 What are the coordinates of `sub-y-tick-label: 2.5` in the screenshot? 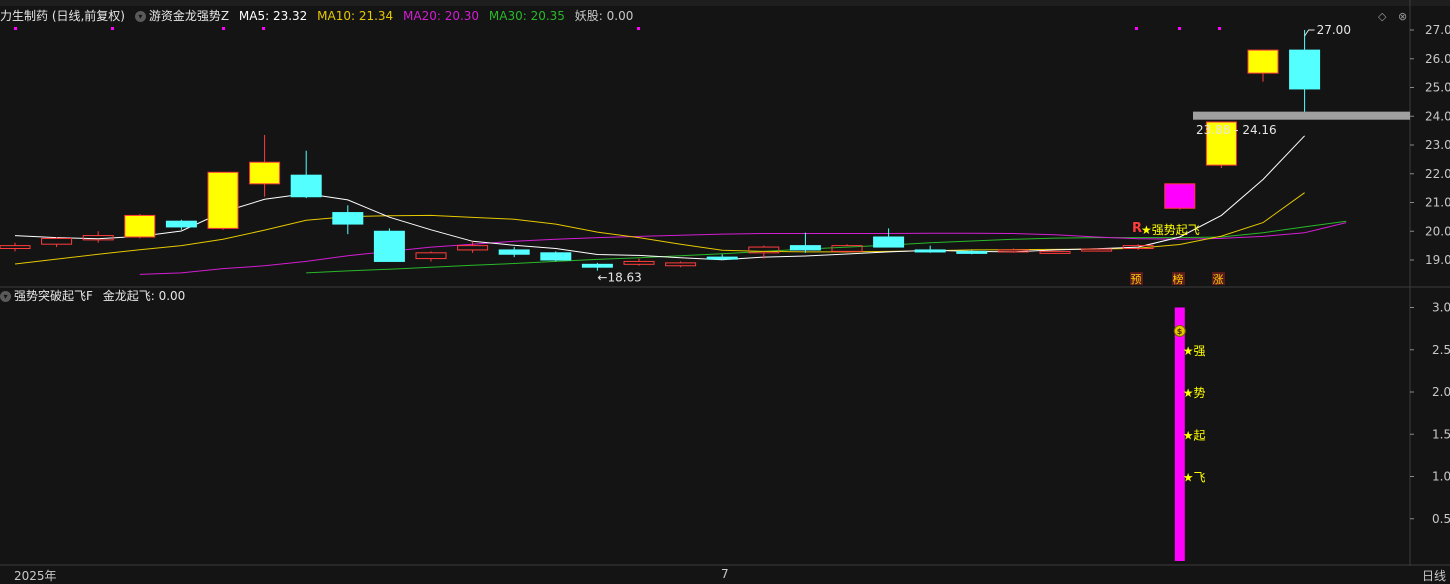 It's located at (1441, 350).